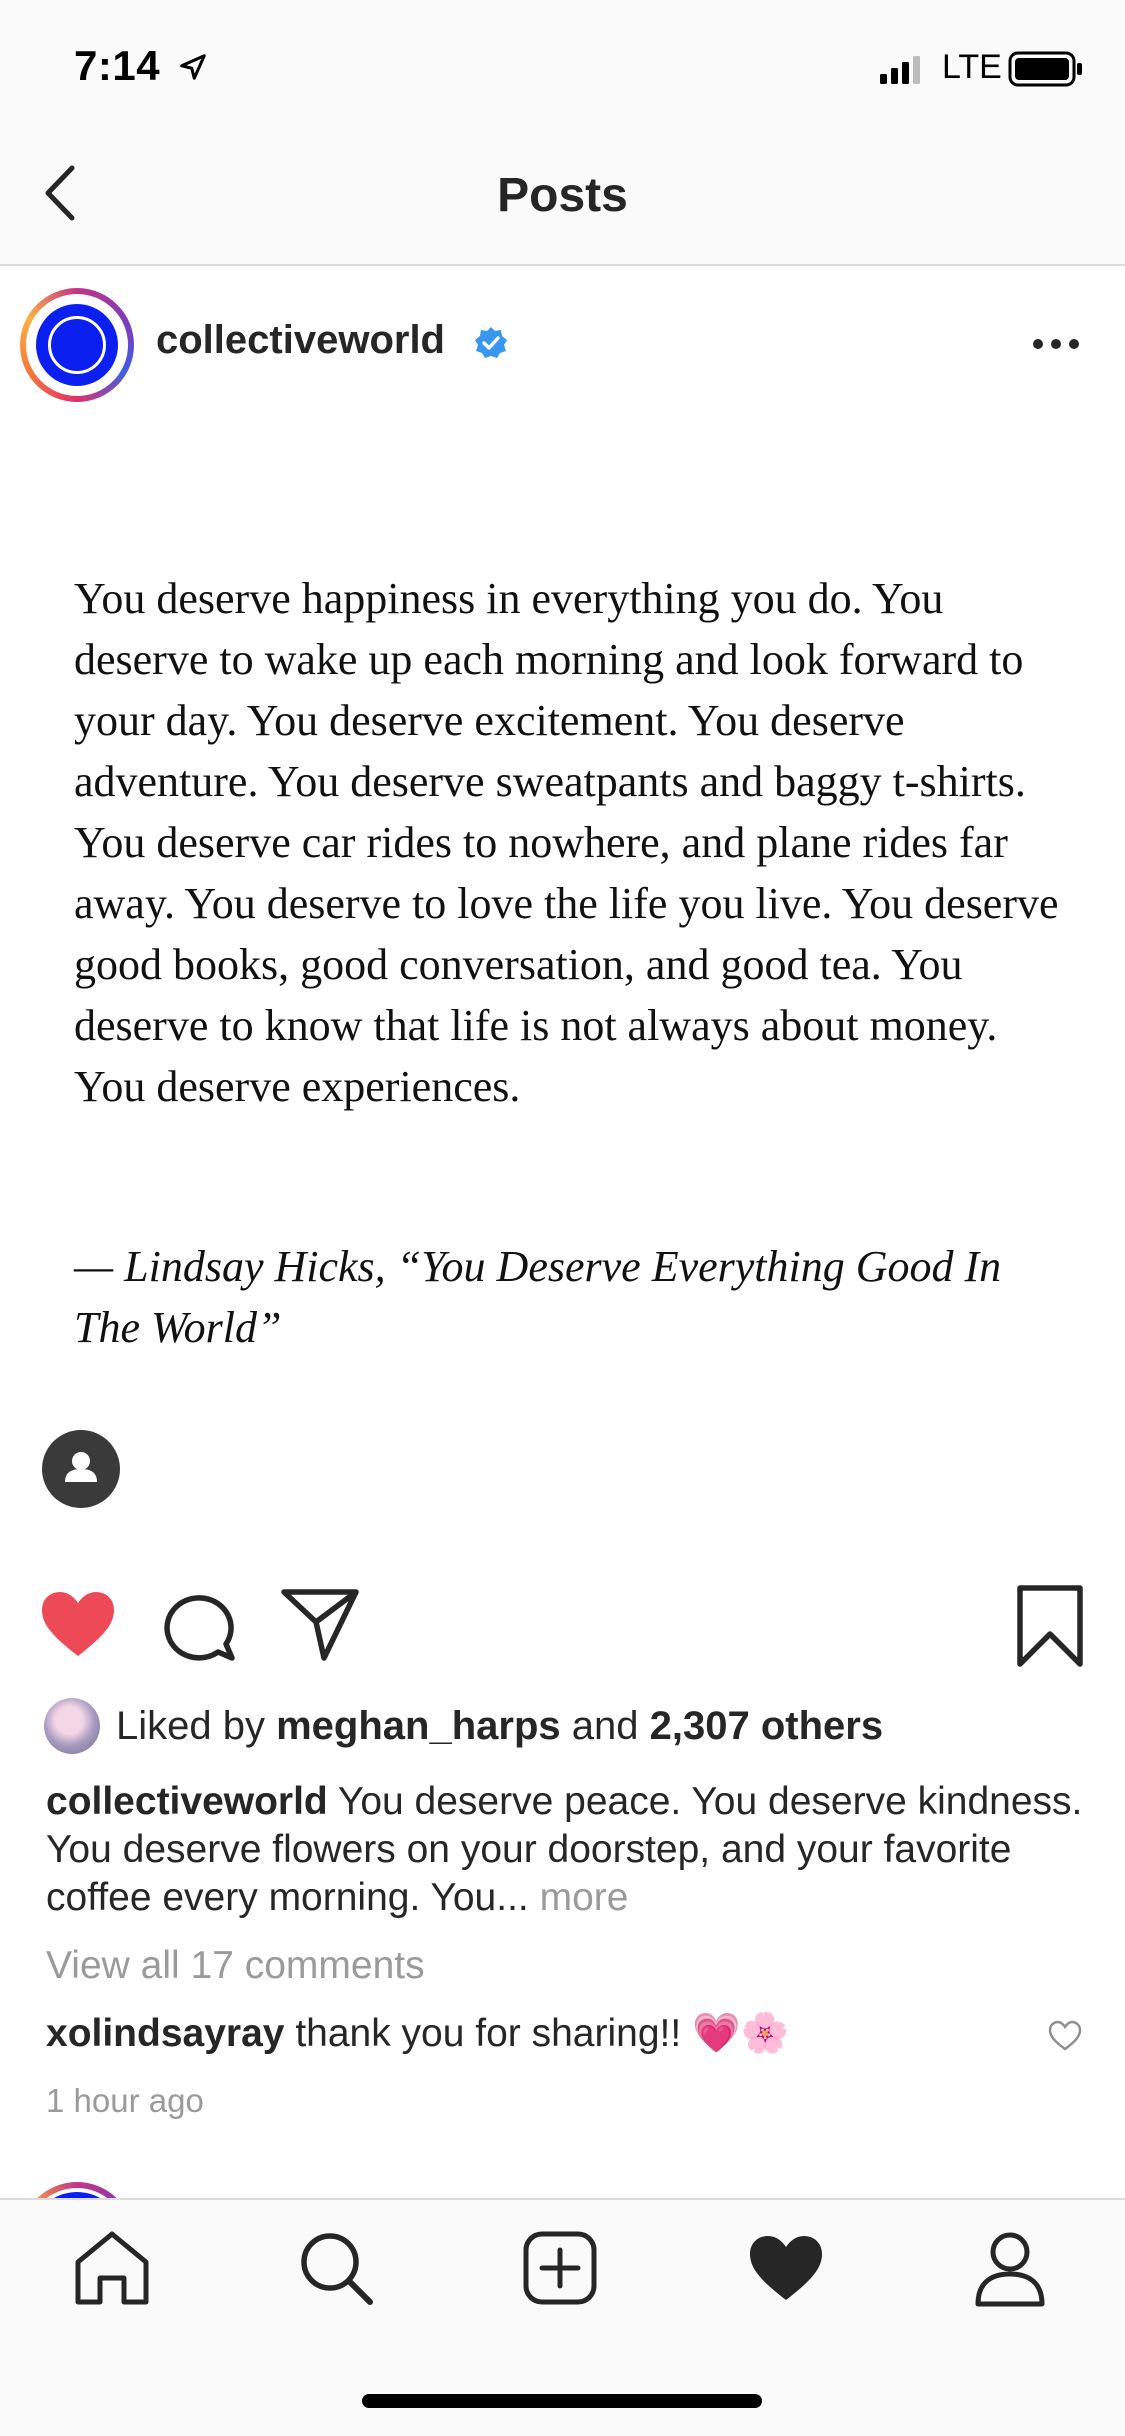 This screenshot has height=2436, width=1125. What do you see at coordinates (190, 1726) in the screenshot?
I see `likes-prefix: Liked by` at bounding box center [190, 1726].